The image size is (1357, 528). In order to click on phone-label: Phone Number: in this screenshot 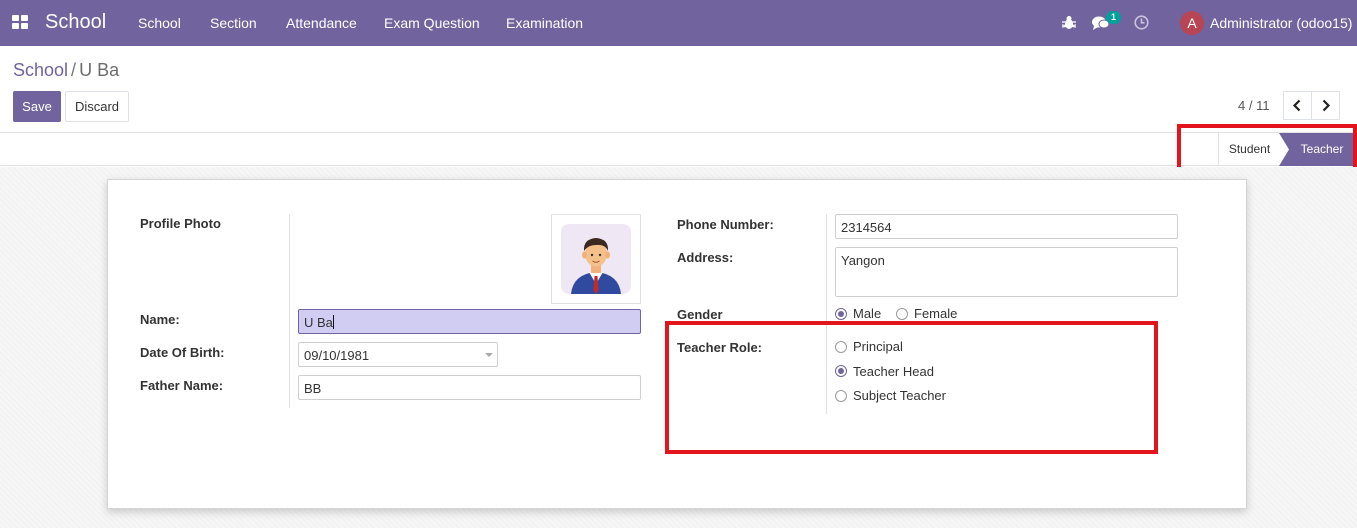, I will do `click(725, 224)`.